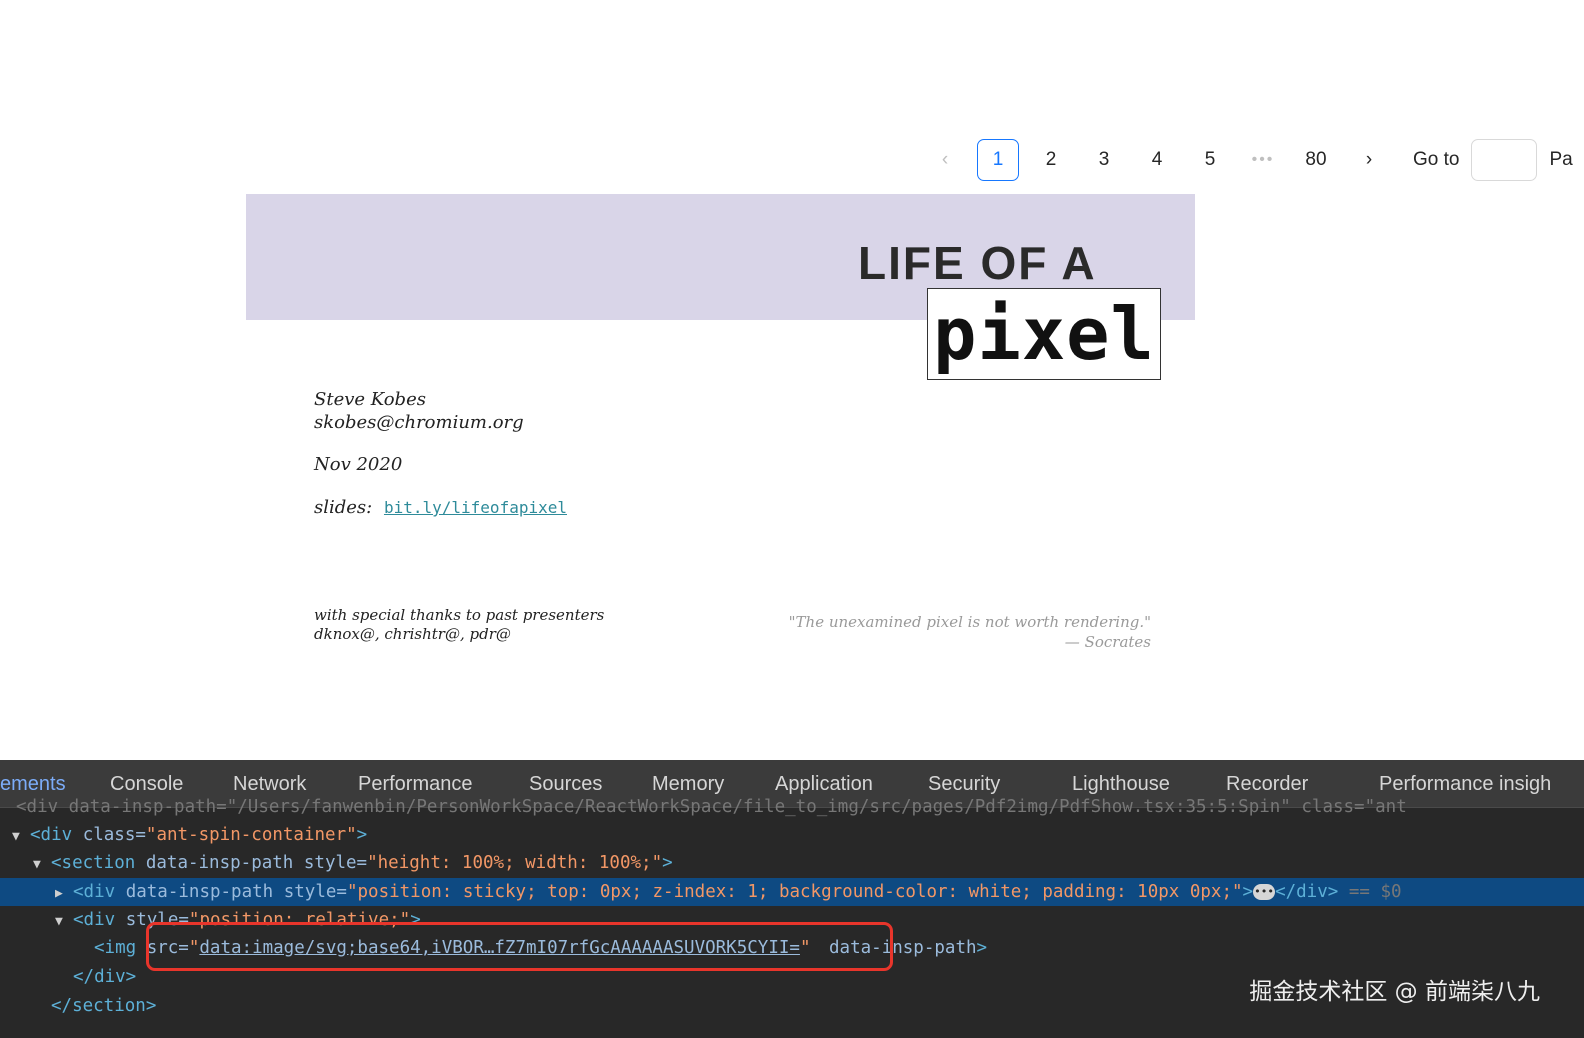 This screenshot has height=1038, width=1584. I want to click on page-1-button: 1, so click(998, 160).